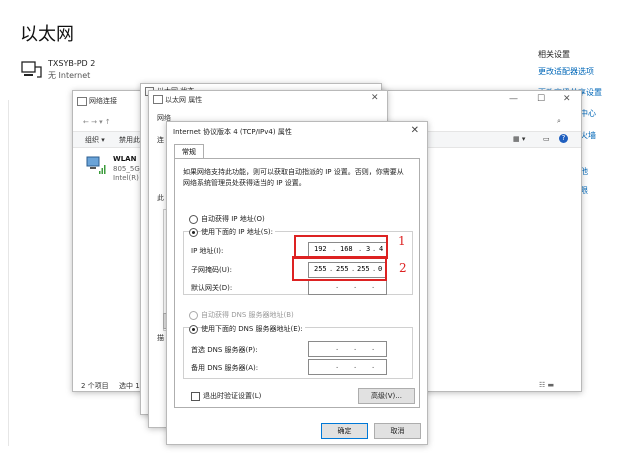 The width and height of the screenshot is (618, 466). Describe the element at coordinates (403, 268) in the screenshot. I see `annotation-label-2: 2` at that location.